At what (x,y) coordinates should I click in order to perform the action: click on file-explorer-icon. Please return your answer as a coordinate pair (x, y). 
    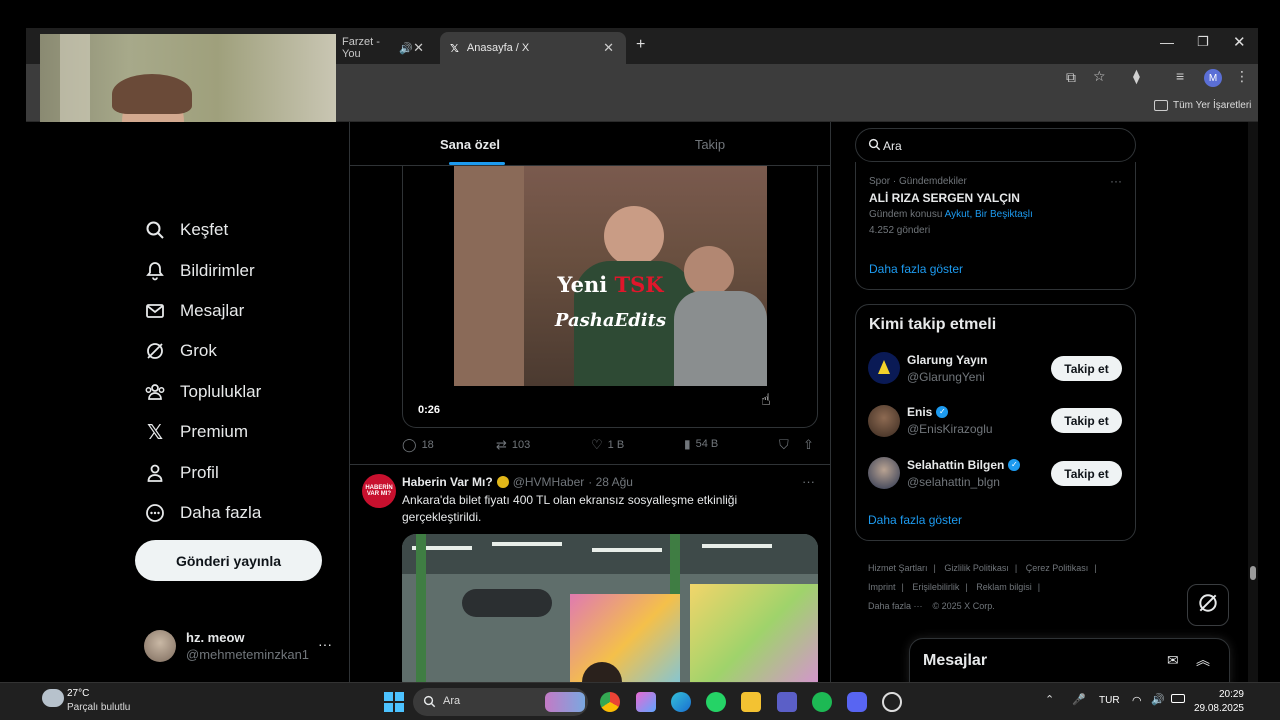
    Looking at the image, I should click on (751, 702).